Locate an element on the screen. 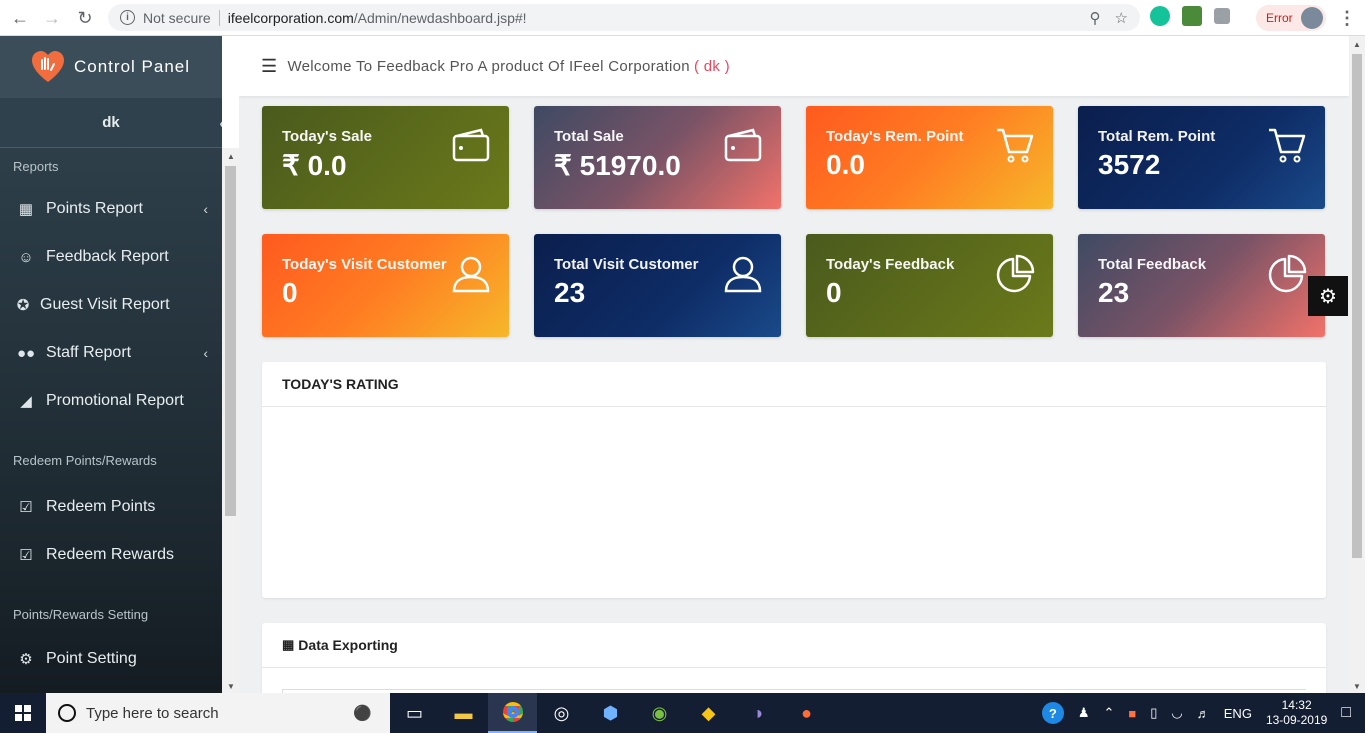  forward-icon: → is located at coordinates (52, 18).